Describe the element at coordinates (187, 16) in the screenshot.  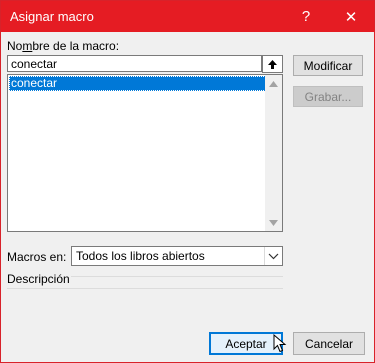
I see `title-bar: Asignar macro ? ✕` at that location.